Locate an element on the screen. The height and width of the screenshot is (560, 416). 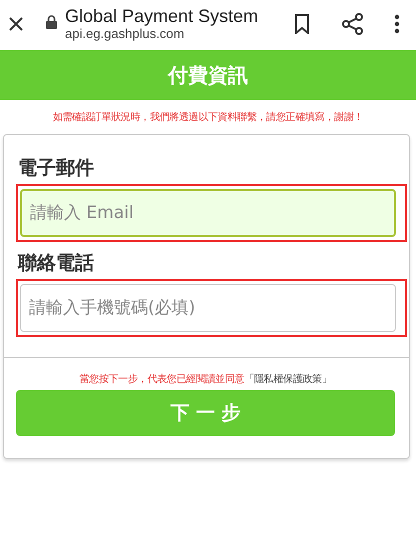
privacy-link: 「隱私權保護政策」 is located at coordinates (288, 379).